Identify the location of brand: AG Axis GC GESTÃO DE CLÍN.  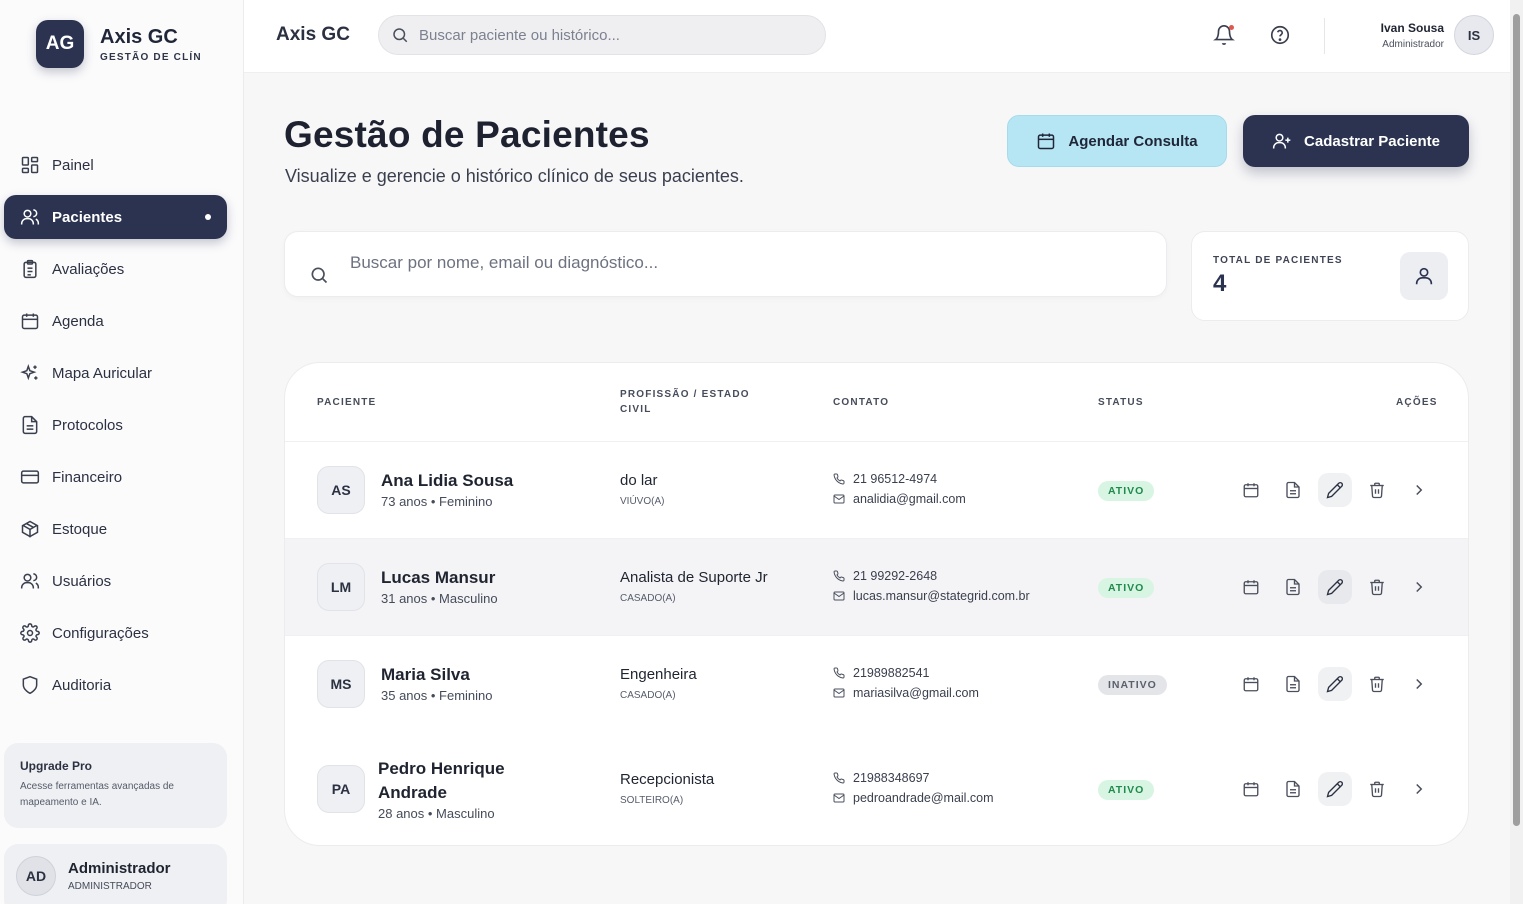
(119, 44).